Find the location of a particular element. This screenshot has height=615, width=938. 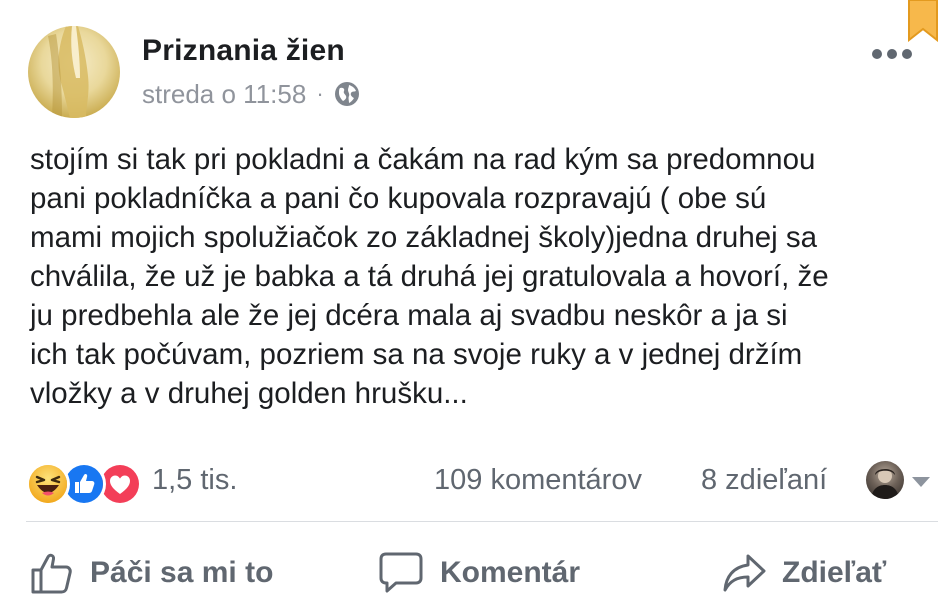

haha-reaction-icon is located at coordinates (48, 484).